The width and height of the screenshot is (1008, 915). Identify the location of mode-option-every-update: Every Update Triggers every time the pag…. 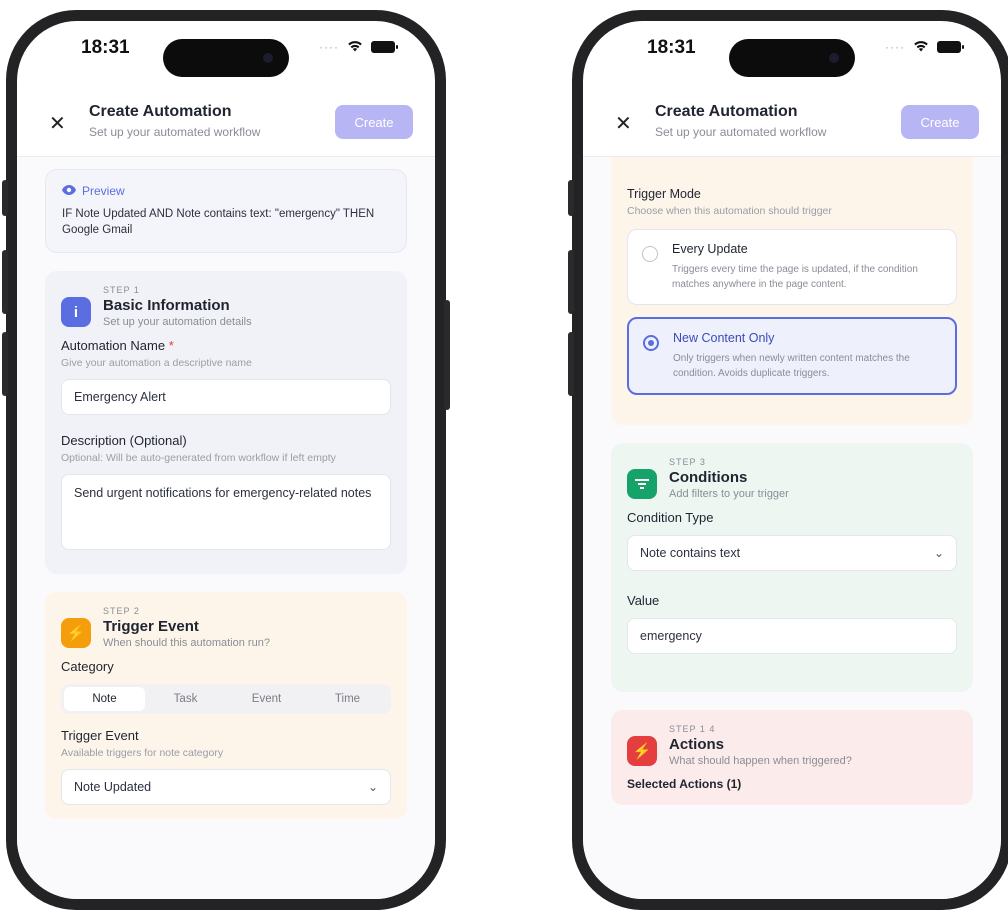
(792, 267).